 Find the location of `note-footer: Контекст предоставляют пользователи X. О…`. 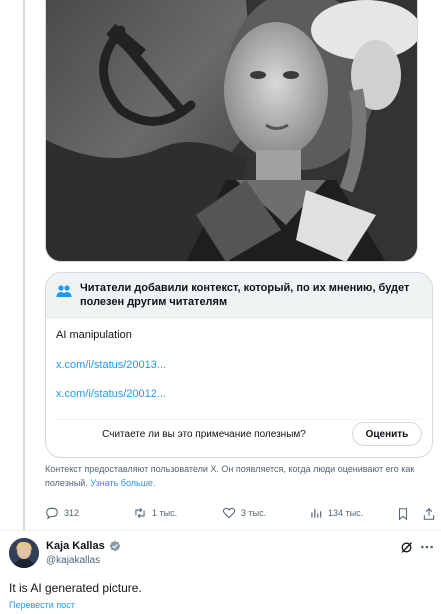

note-footer: Контекст предоставляют пользователи X. О… is located at coordinates (240, 476).